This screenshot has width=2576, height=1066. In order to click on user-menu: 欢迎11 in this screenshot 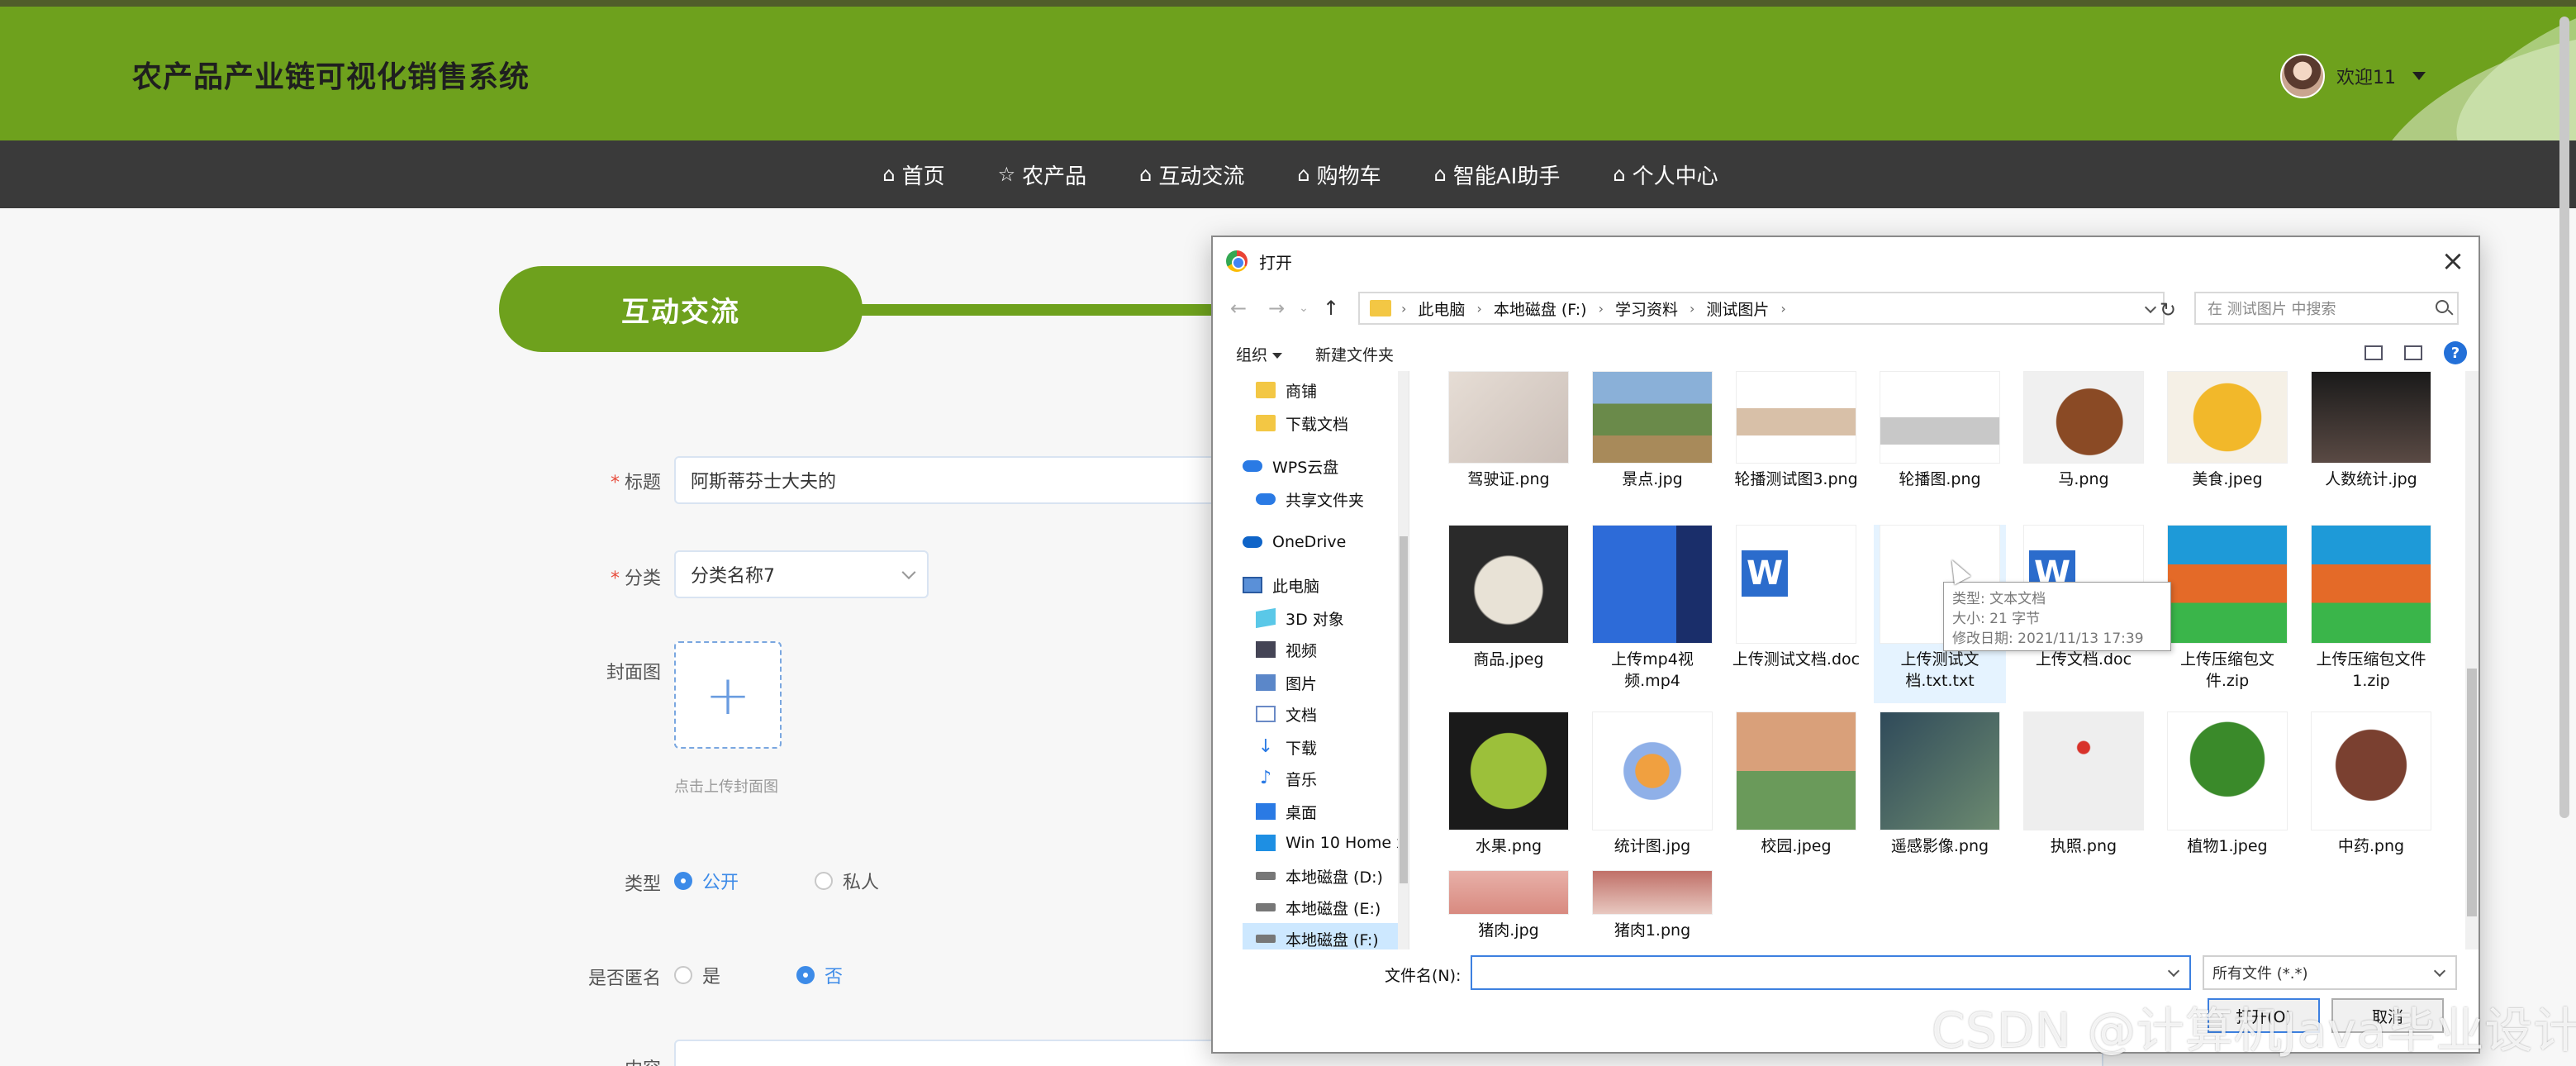, I will do `click(2353, 76)`.